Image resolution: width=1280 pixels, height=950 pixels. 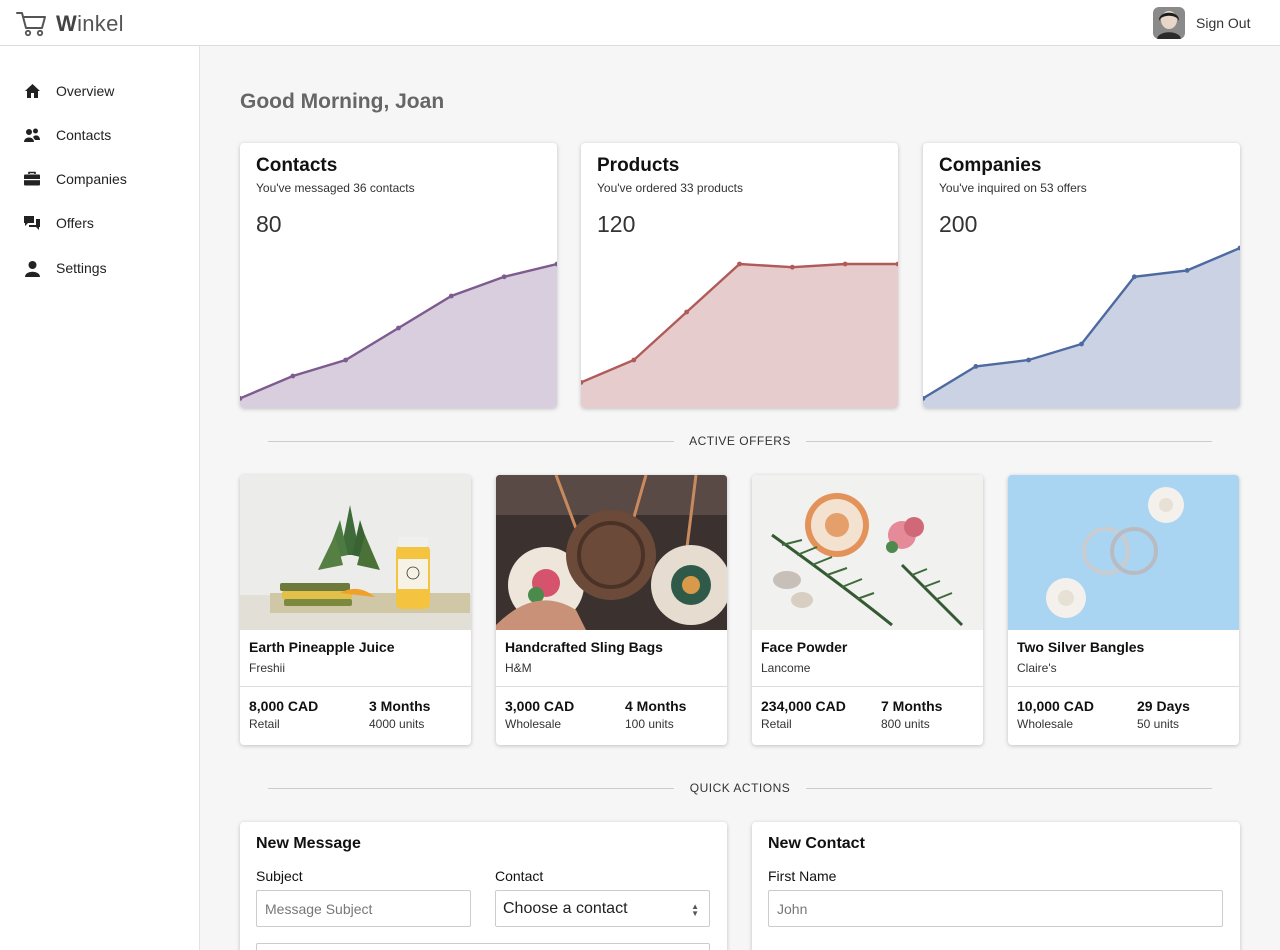 I want to click on section-heading: QUICK ACTIONS, so click(x=740, y=788).